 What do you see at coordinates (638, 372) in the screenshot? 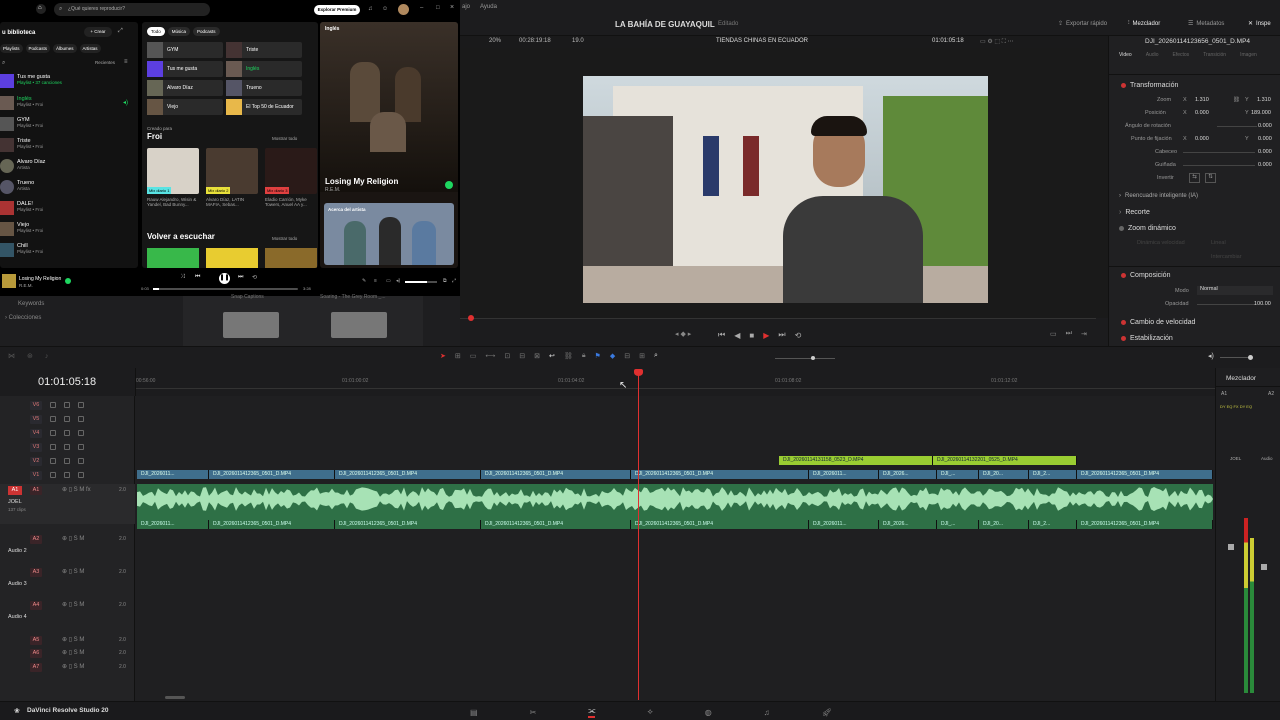
I see `playhead-handle` at bounding box center [638, 372].